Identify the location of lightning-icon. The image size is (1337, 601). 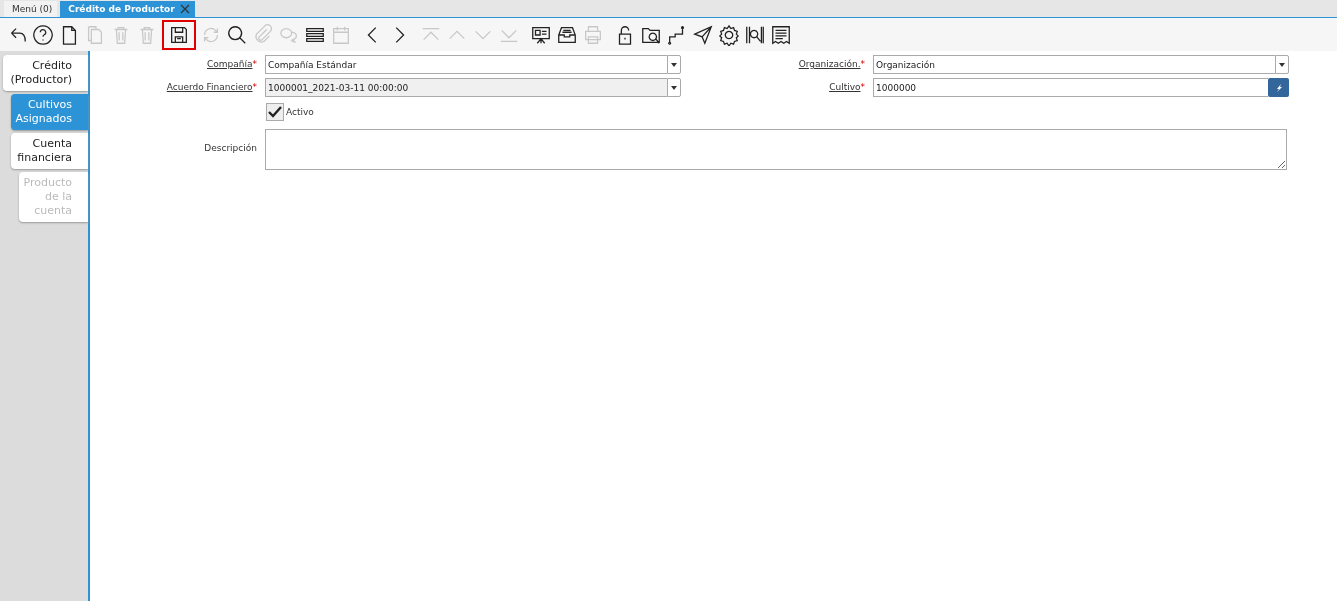
(1278, 87).